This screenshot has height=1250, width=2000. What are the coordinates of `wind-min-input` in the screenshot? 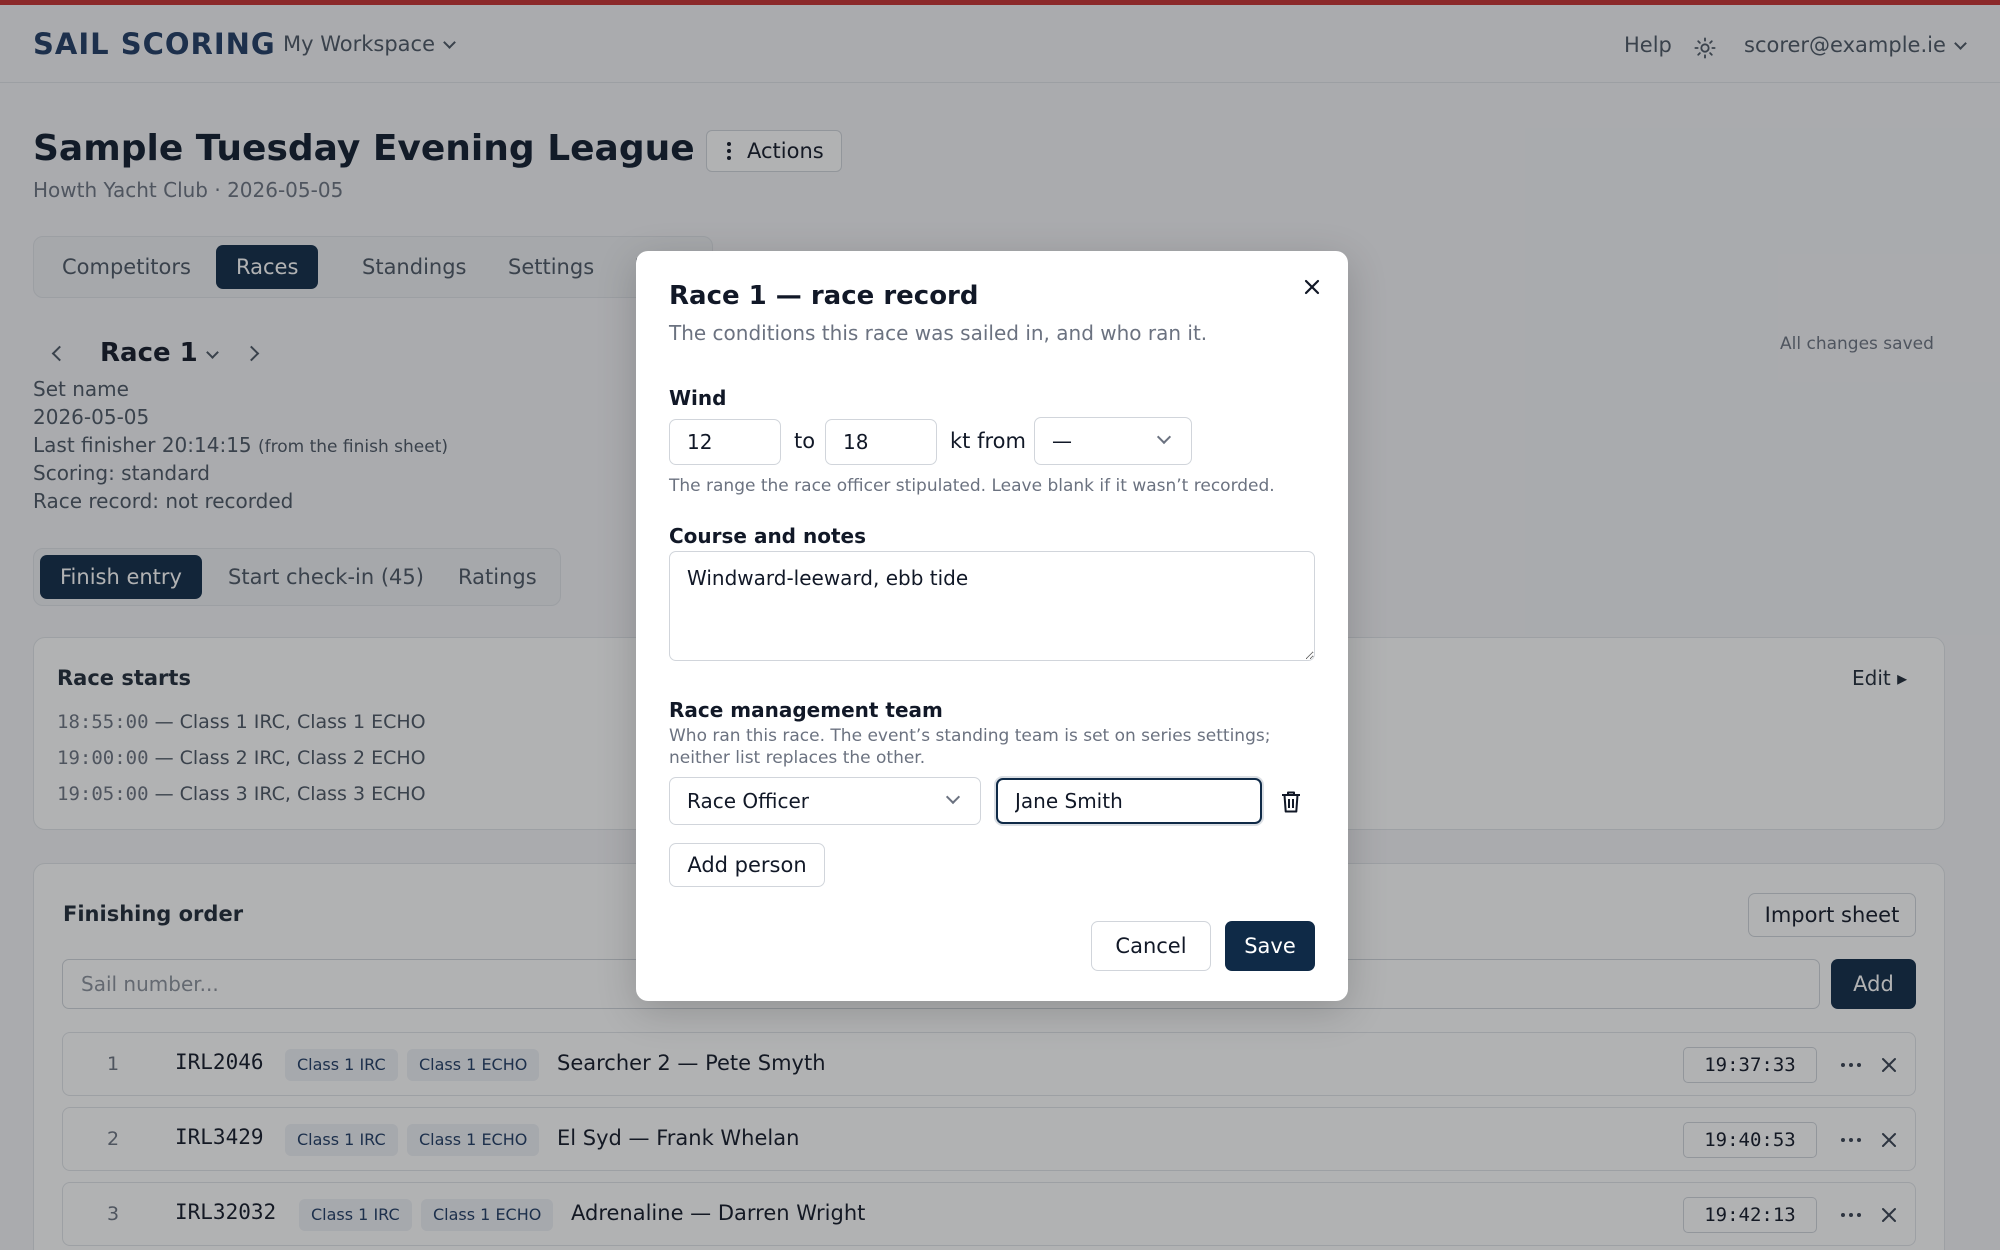 It's located at (725, 442).